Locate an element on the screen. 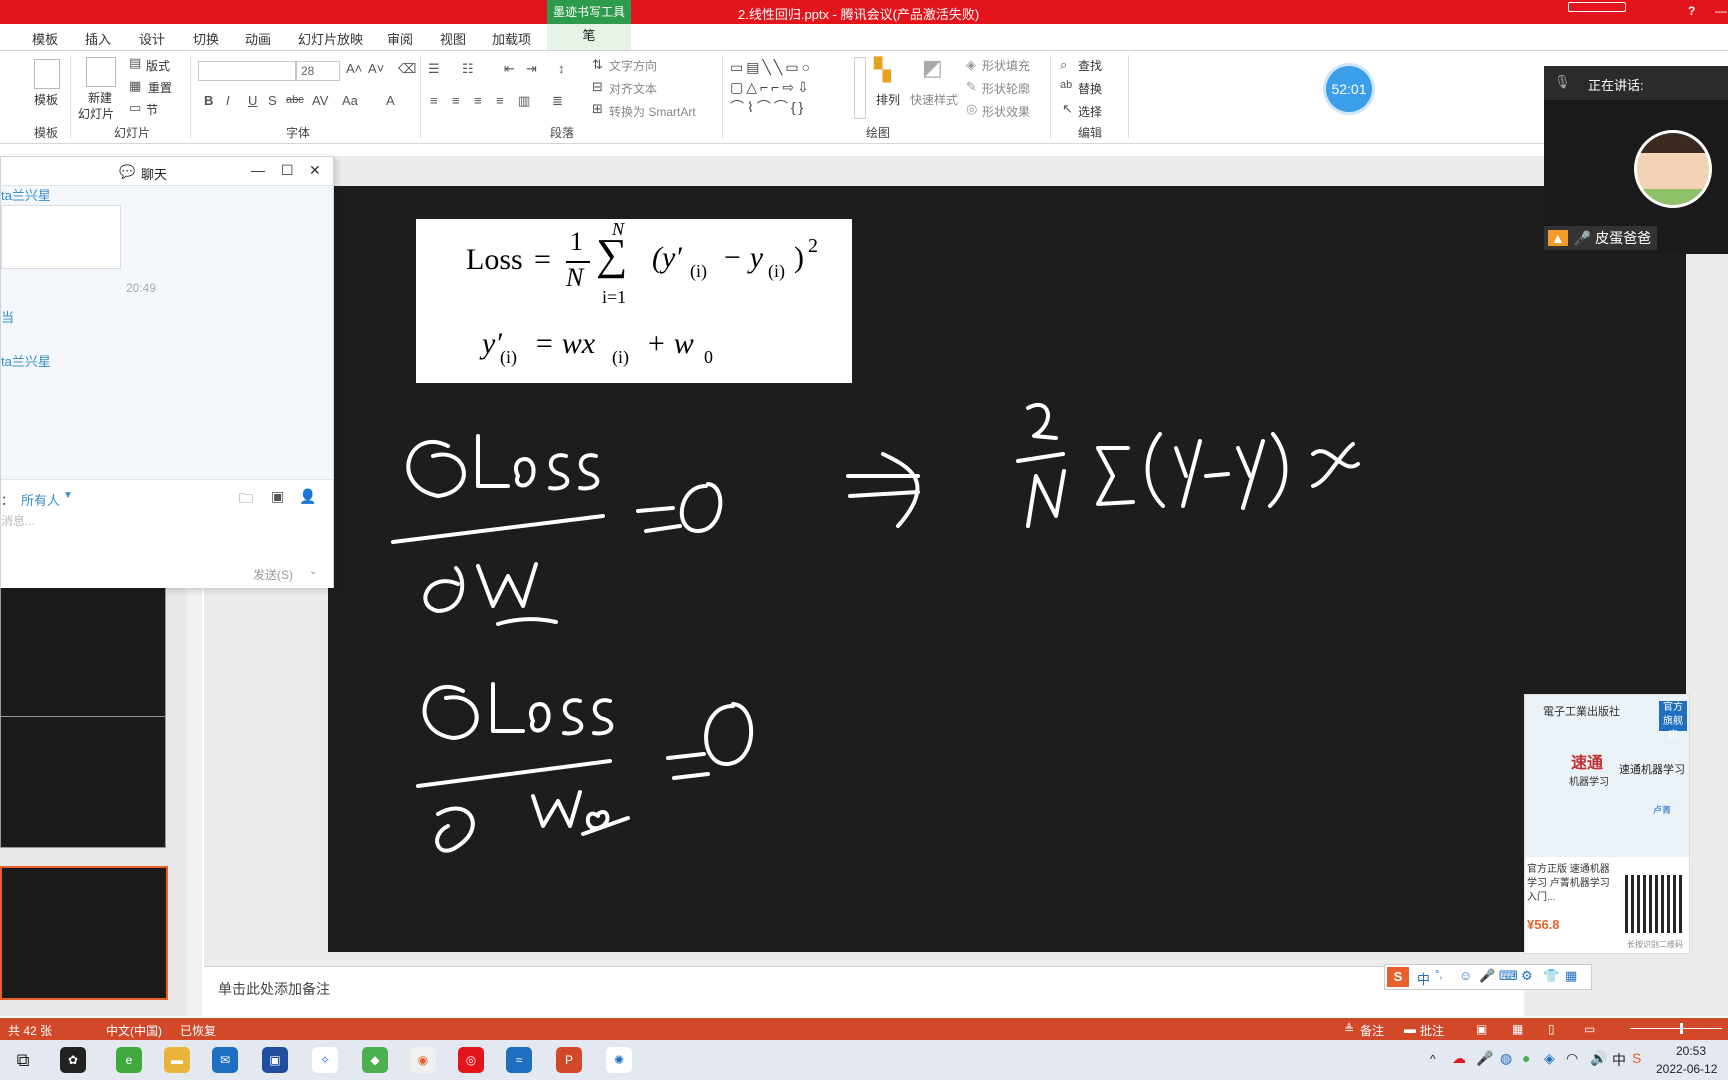 This screenshot has width=1728, height=1080. slide-thumbnail-selected is located at coordinates (84, 933).